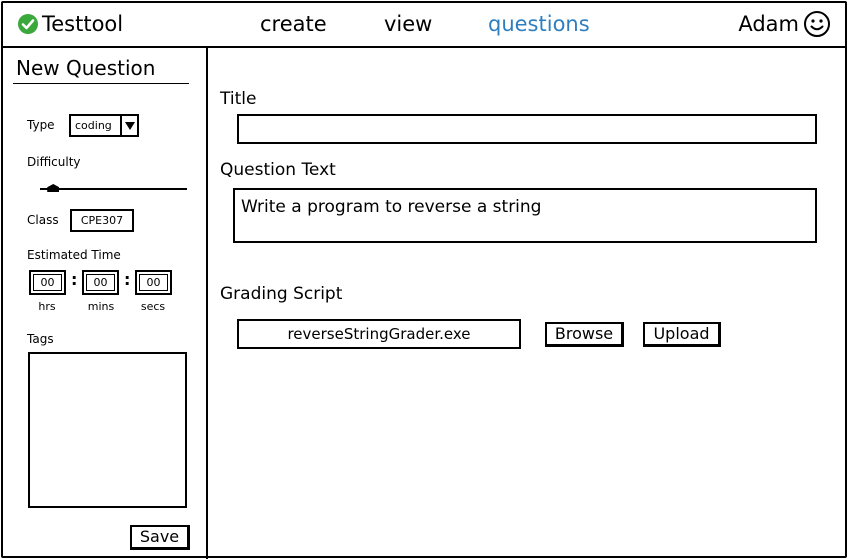 Image resolution: width=848 pixels, height=559 pixels. I want to click on grading-script-file-field: reverseStringGrader.exe, so click(379, 334).